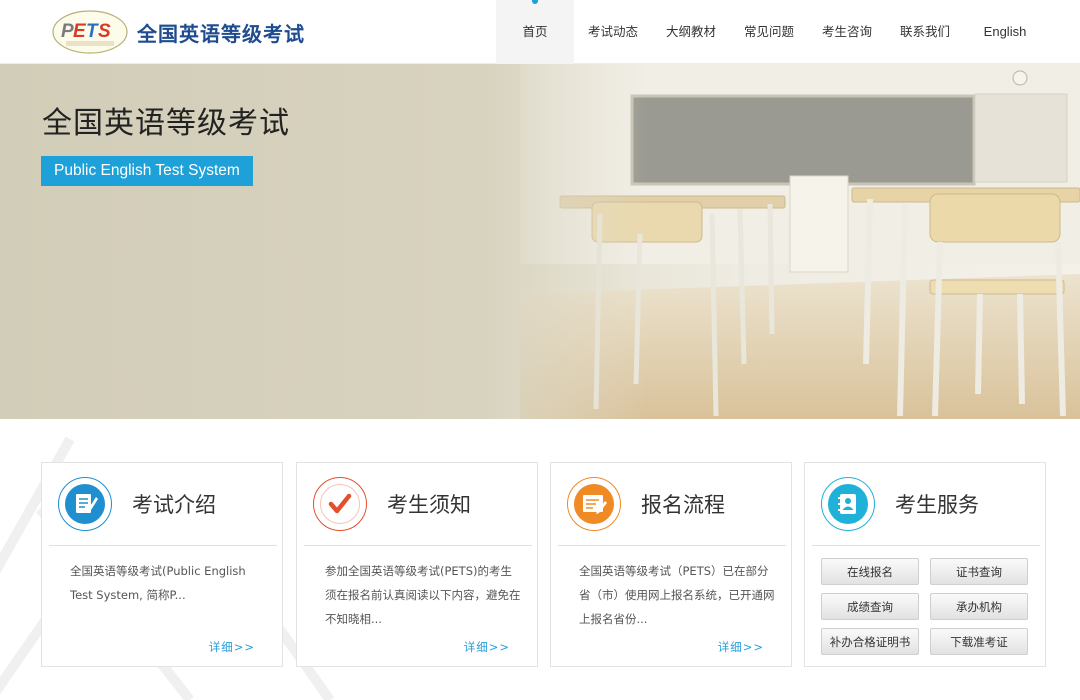  Describe the element at coordinates (174, 504) in the screenshot. I see `card-title: 考试介绍` at that location.